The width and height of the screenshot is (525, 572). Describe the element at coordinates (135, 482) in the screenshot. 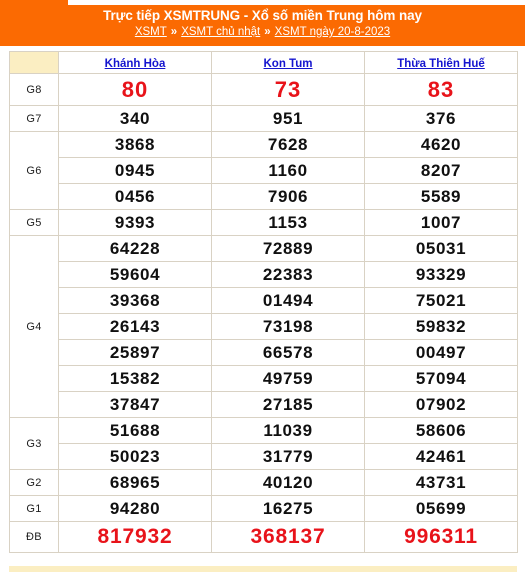

I see `prize-number-cell: 68965` at that location.